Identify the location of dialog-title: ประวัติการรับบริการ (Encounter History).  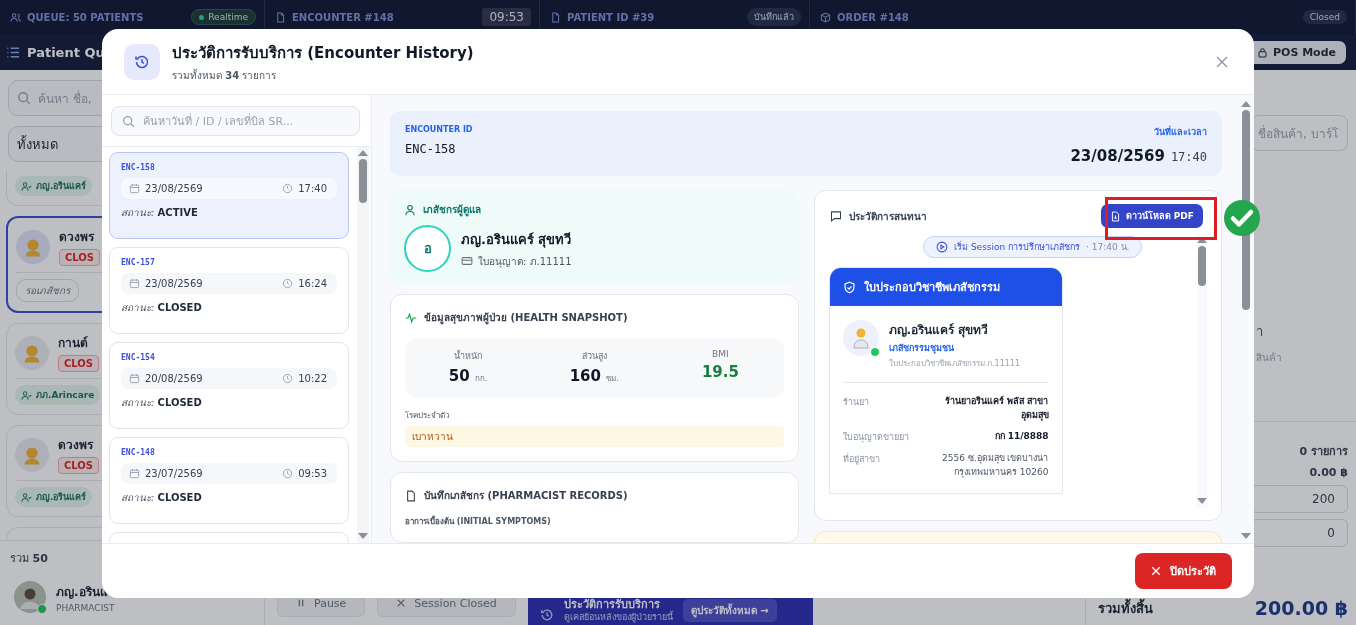
(323, 53).